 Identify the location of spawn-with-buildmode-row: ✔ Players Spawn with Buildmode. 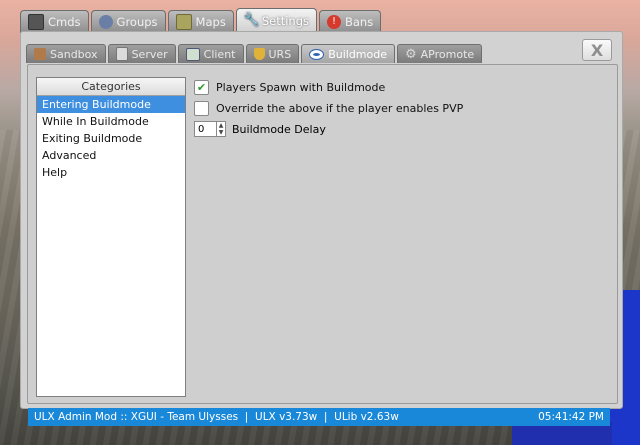
(328, 87).